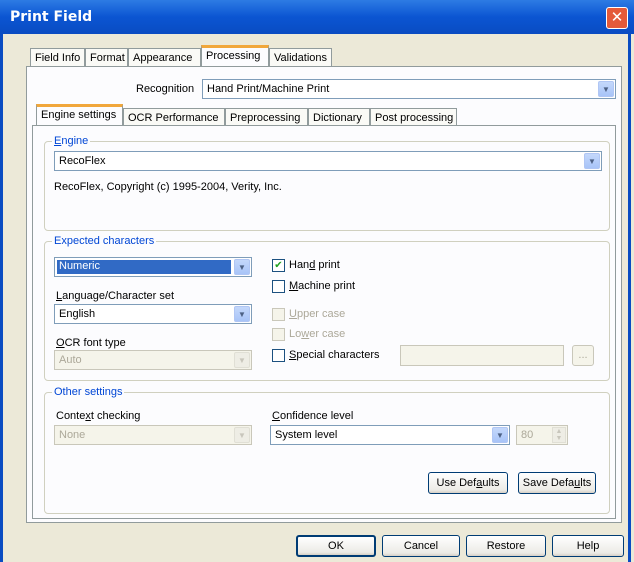 The width and height of the screenshot is (634, 562). What do you see at coordinates (278, 314) in the screenshot?
I see `upper-case-checkbox` at bounding box center [278, 314].